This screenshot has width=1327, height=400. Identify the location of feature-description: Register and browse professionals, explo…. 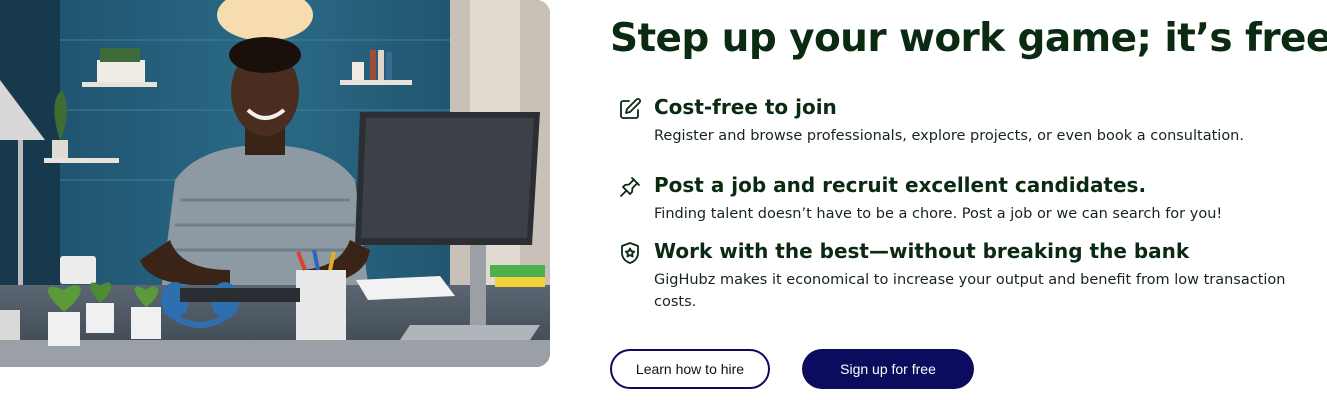
(949, 136).